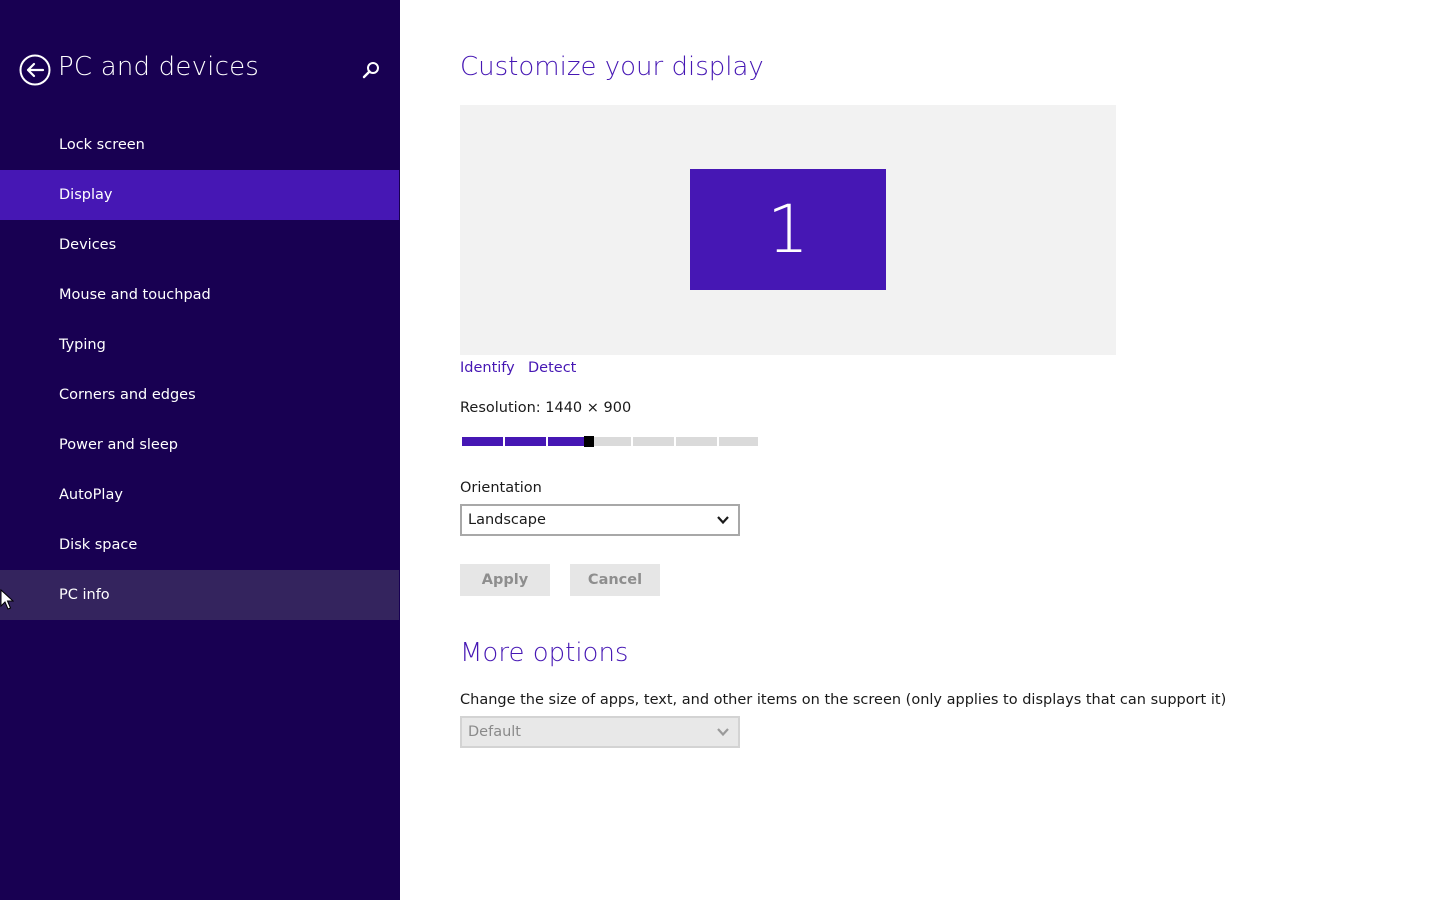  What do you see at coordinates (371, 70) in the screenshot?
I see `search-icon` at bounding box center [371, 70].